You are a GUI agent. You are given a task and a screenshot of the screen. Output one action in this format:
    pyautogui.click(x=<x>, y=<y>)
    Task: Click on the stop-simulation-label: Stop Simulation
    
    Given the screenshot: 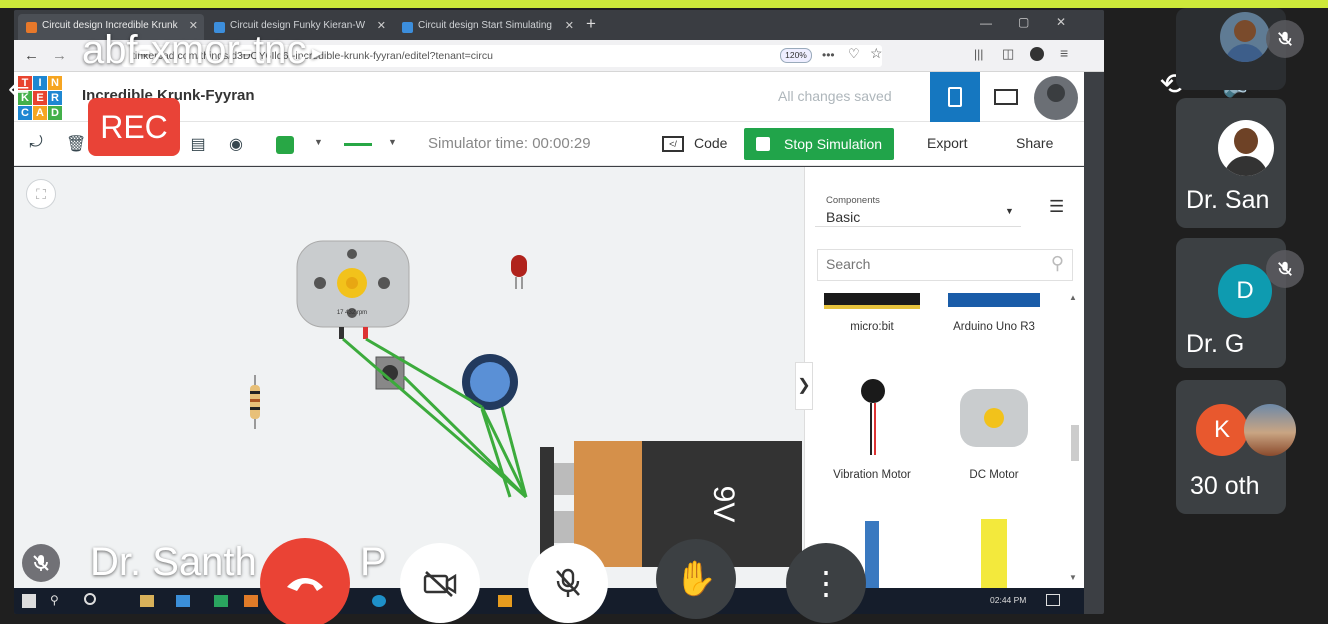 What is the action you would take?
    pyautogui.click(x=833, y=144)
    